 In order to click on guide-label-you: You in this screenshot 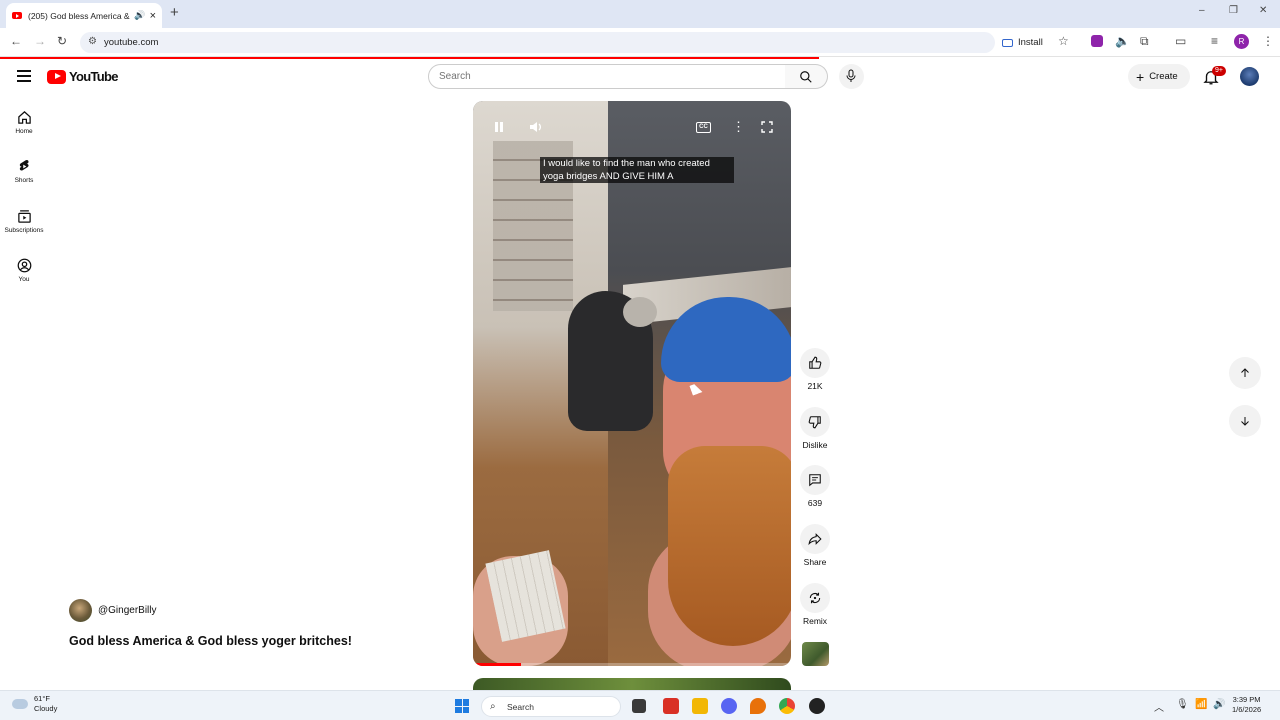, I will do `click(24, 279)`.